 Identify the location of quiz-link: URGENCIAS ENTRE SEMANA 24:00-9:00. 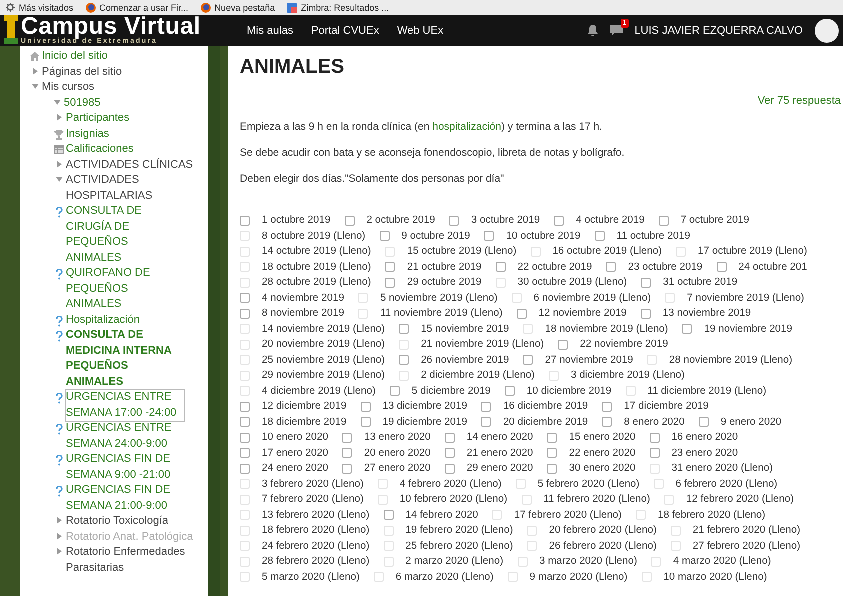
(125, 436).